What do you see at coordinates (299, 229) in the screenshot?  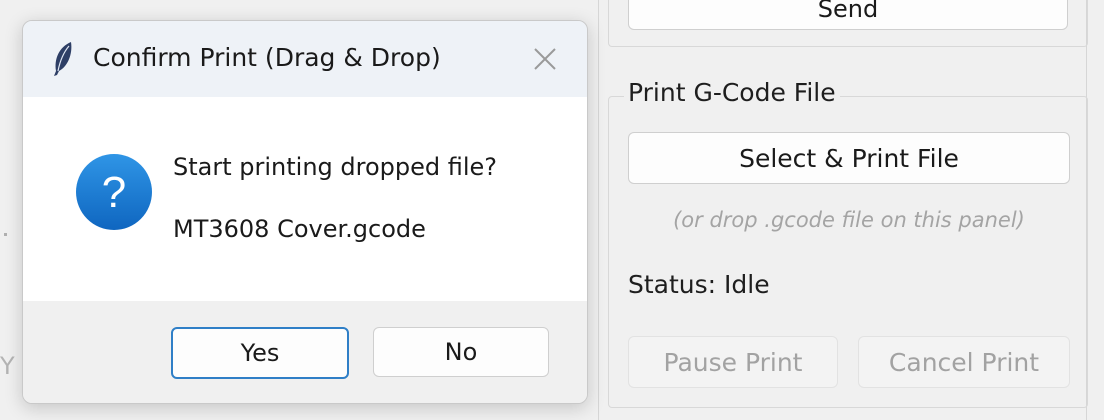 I see `dropped-filename: MT3608 Cover.gcode` at bounding box center [299, 229].